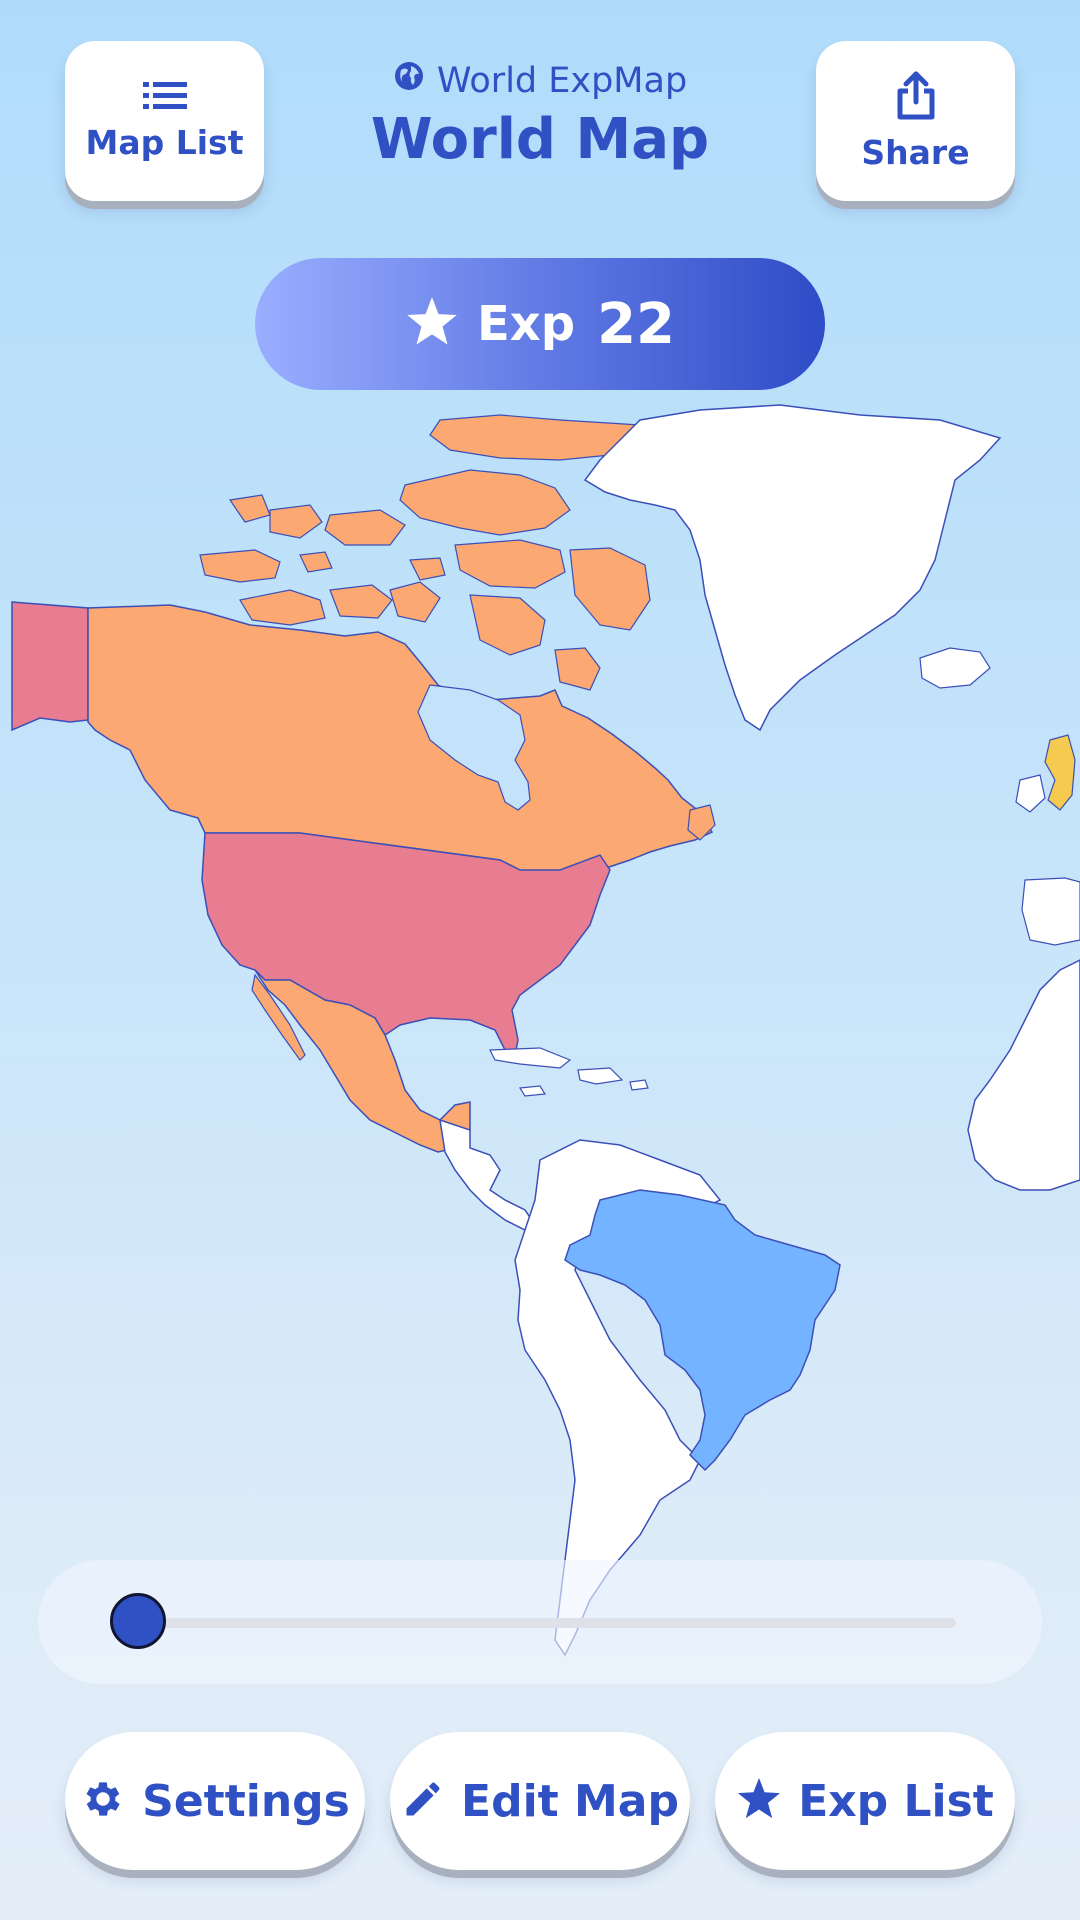 Image resolution: width=1080 pixels, height=1920 pixels. What do you see at coordinates (423, 1801) in the screenshot?
I see `pencil-icon` at bounding box center [423, 1801].